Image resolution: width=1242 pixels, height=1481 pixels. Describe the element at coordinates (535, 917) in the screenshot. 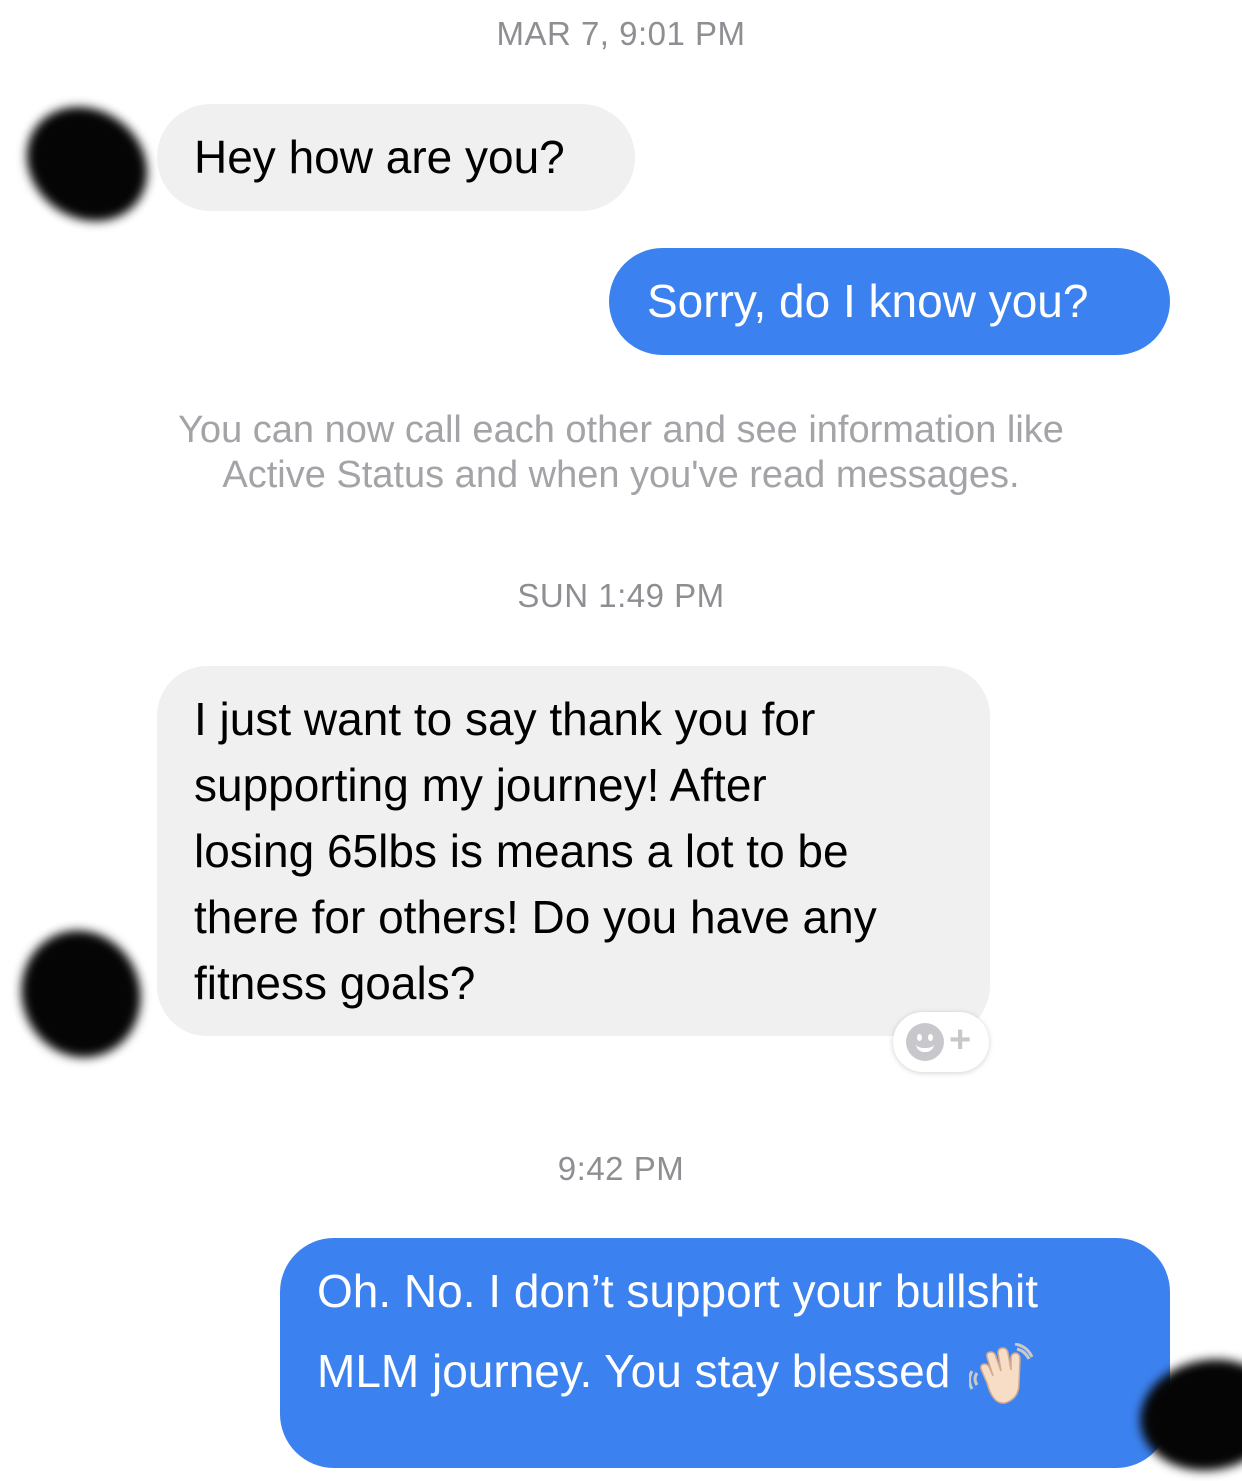

I see `message-line: there for others! Do you have any` at that location.